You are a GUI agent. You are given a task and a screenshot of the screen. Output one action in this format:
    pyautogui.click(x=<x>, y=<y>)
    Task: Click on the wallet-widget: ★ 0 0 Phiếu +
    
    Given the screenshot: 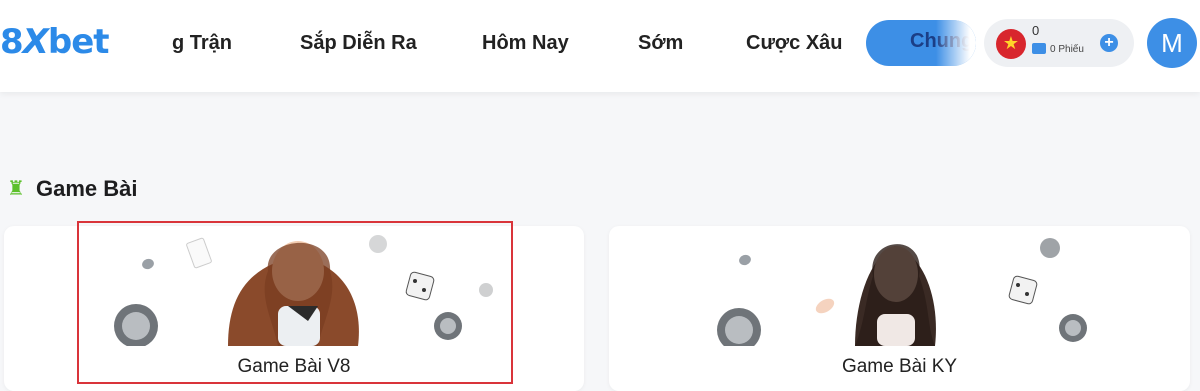 What is the action you would take?
    pyautogui.click(x=1059, y=43)
    